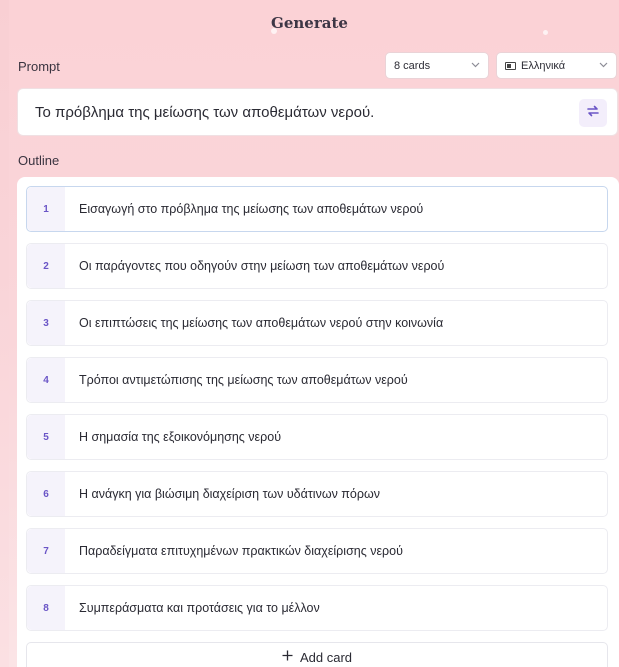  Describe the element at coordinates (46, 551) in the screenshot. I see `card-number: 7` at that location.